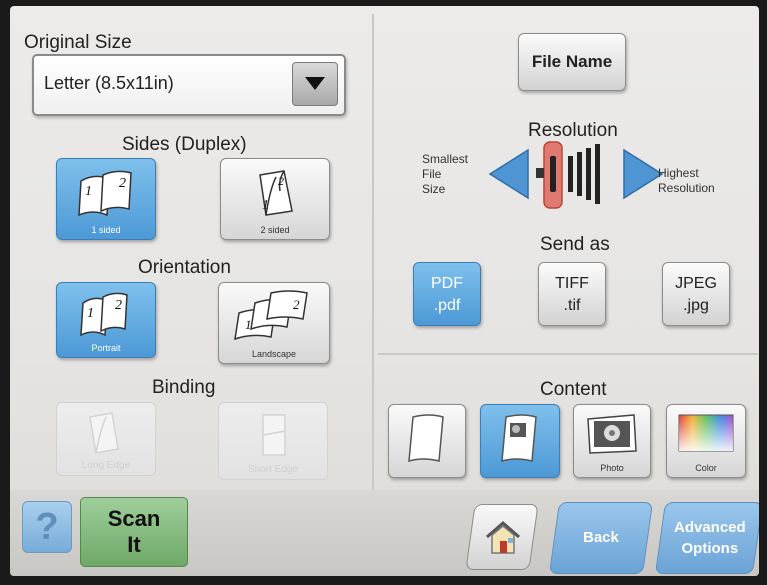 This screenshot has width=767, height=585. I want to click on resolution-smallest-label: Smallest File Size, so click(445, 174).